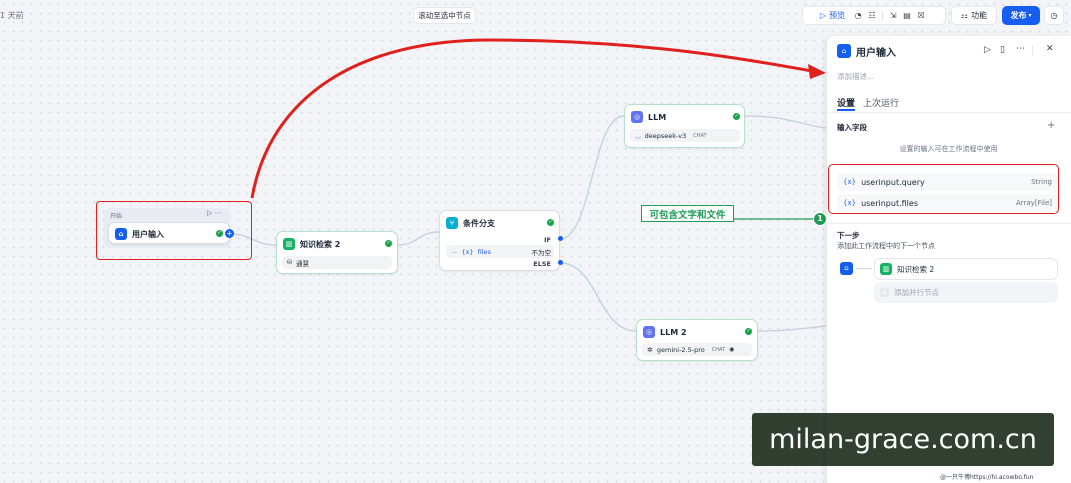 The height and width of the screenshot is (483, 1071). What do you see at coordinates (337, 252) in the screenshot?
I see `knowledge-node: ▥ 知识检索 2 ✓ ⛁ 通慧` at bounding box center [337, 252].